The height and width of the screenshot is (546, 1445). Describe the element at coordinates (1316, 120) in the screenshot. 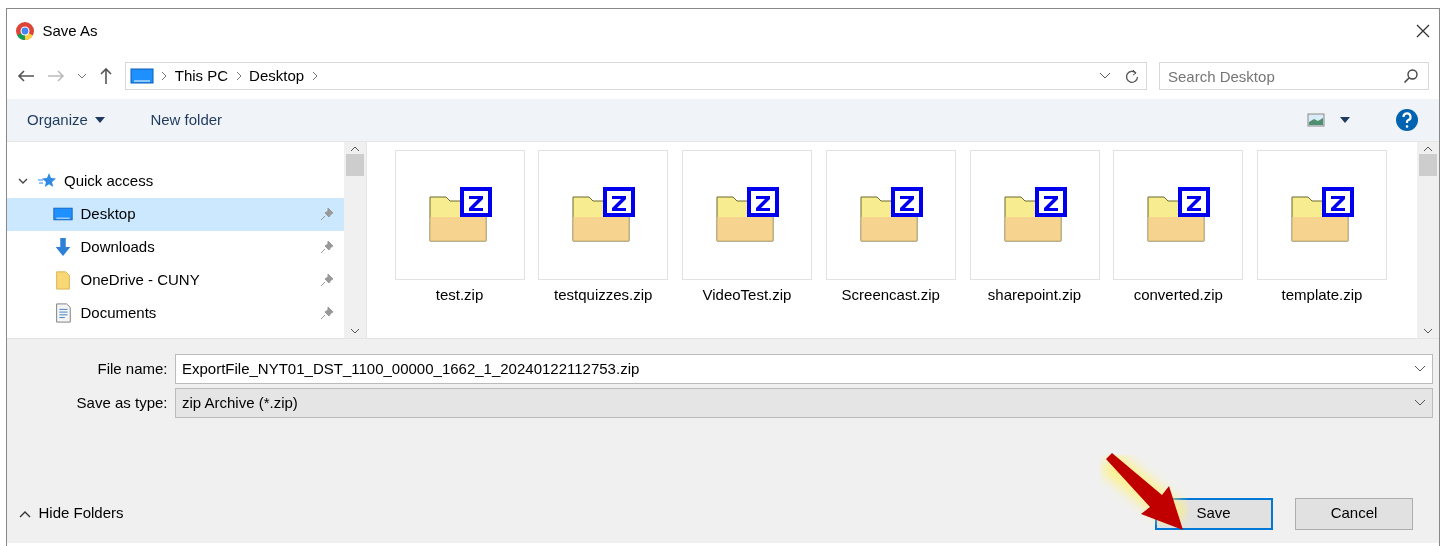

I see `view-icon` at that location.